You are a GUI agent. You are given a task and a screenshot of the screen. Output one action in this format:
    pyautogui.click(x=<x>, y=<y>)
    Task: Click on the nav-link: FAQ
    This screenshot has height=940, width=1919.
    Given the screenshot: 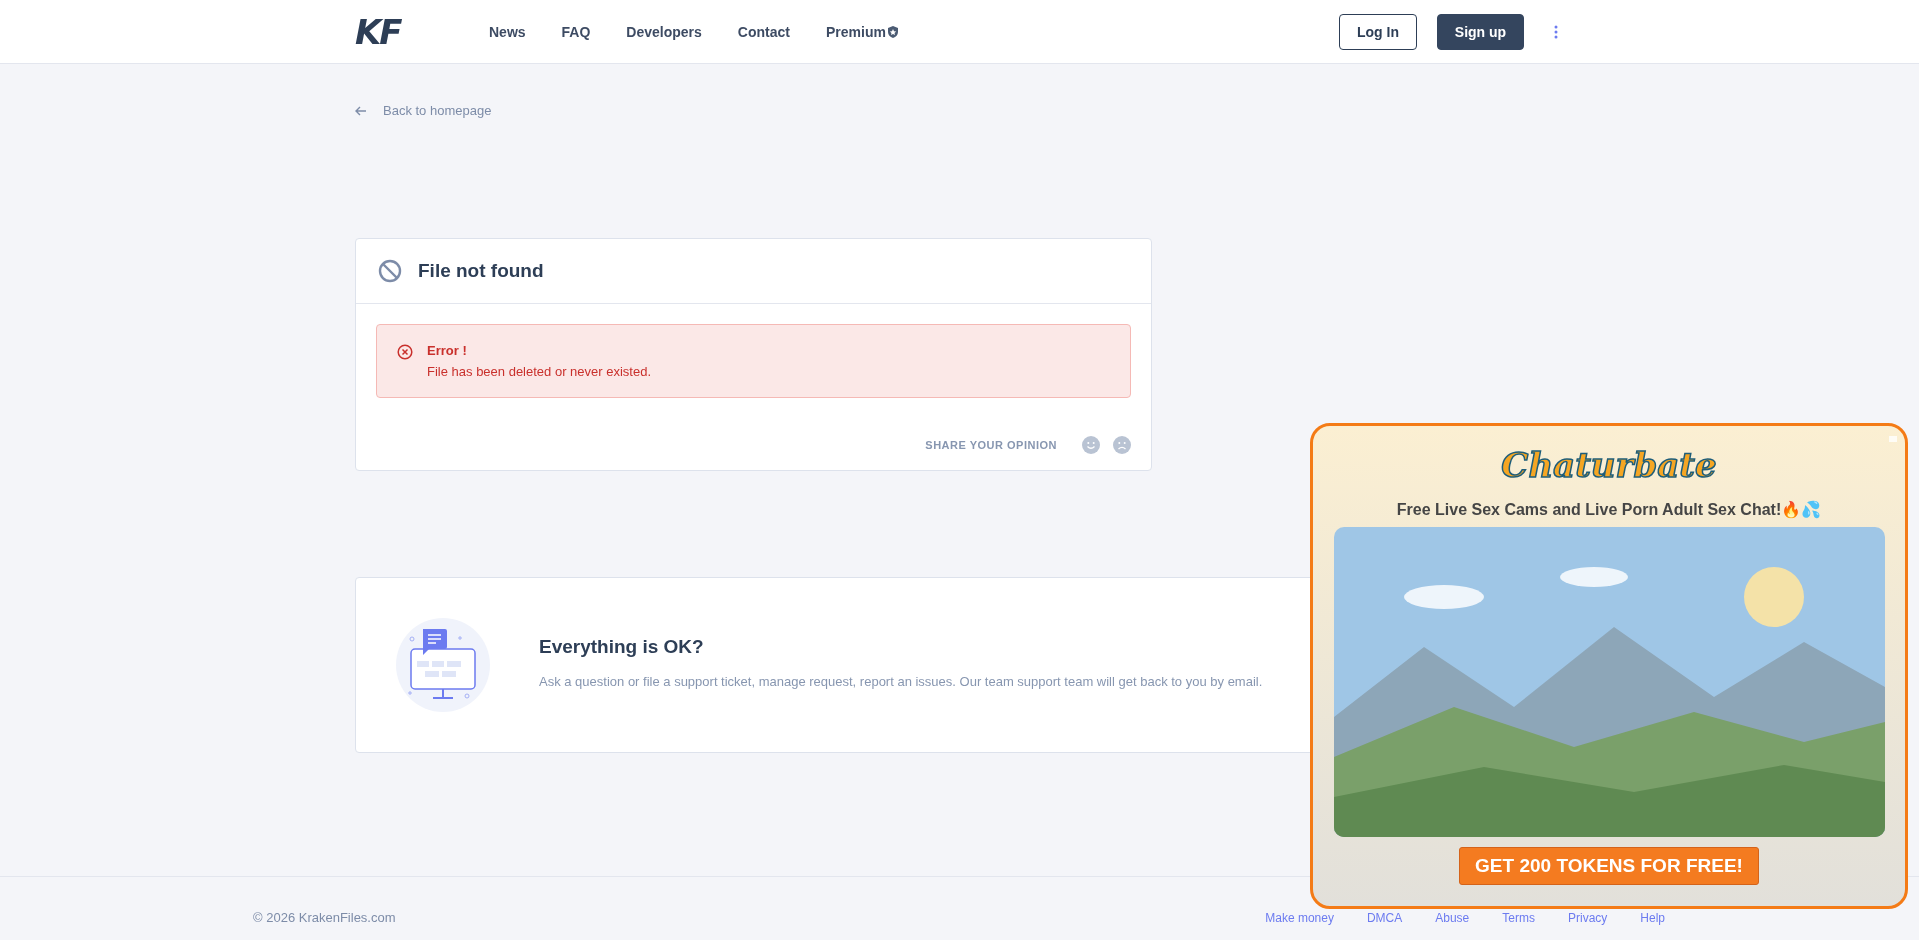 What is the action you would take?
    pyautogui.click(x=576, y=31)
    